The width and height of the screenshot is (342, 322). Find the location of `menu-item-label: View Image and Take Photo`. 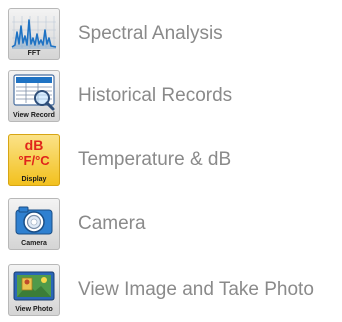

menu-item-label: View Image and Take Photo is located at coordinates (196, 289).